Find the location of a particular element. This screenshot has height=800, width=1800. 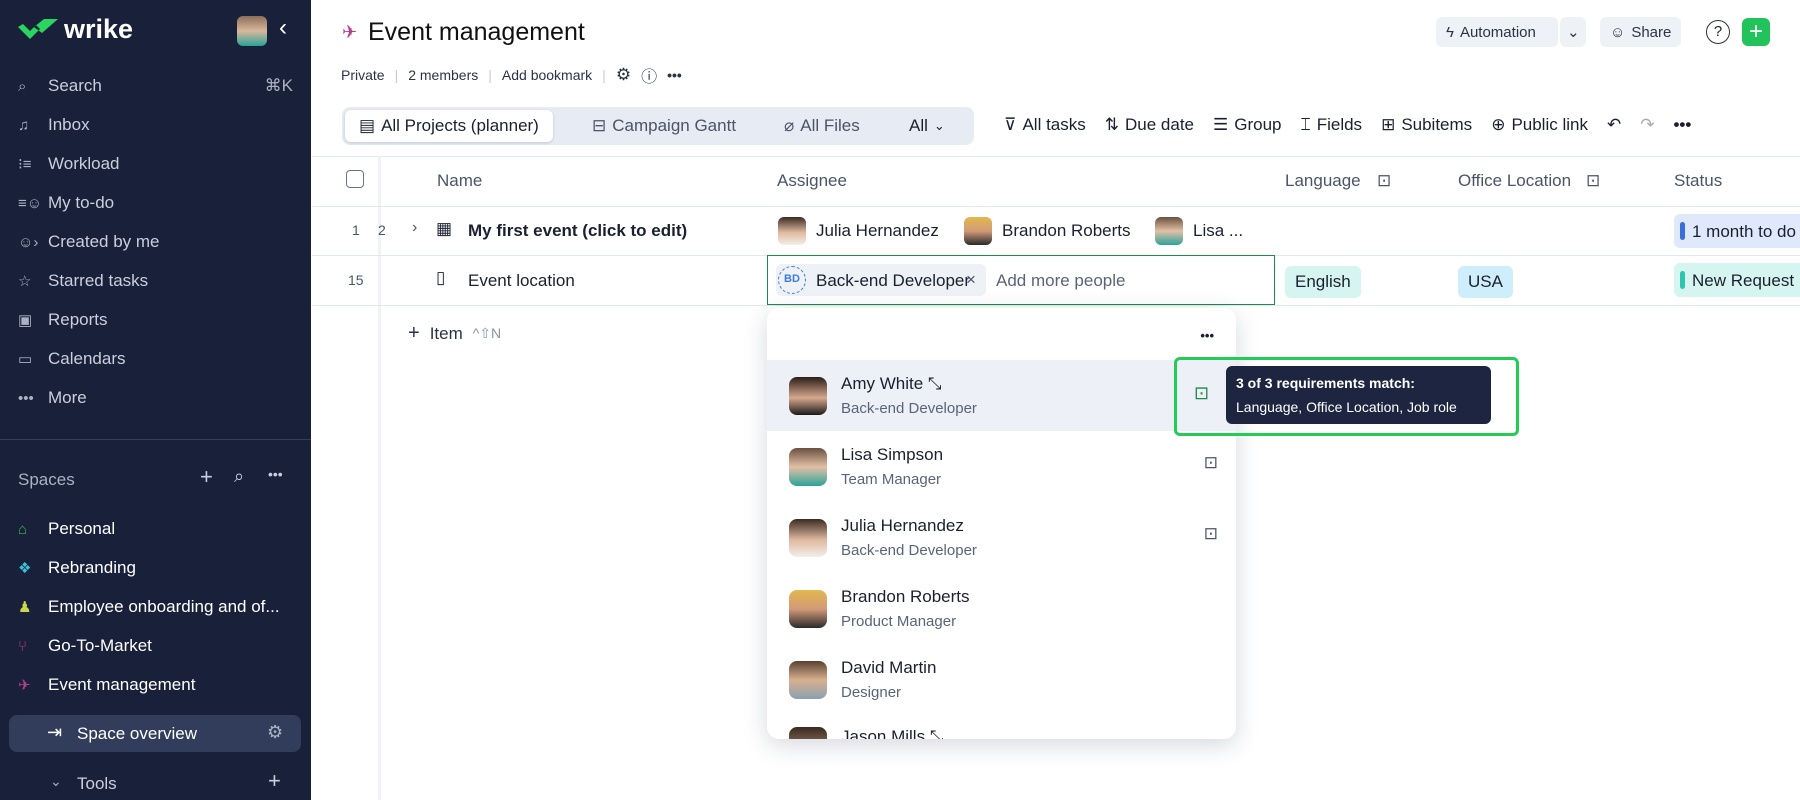

automation-dropdown: ⌄ is located at coordinates (1573, 32).